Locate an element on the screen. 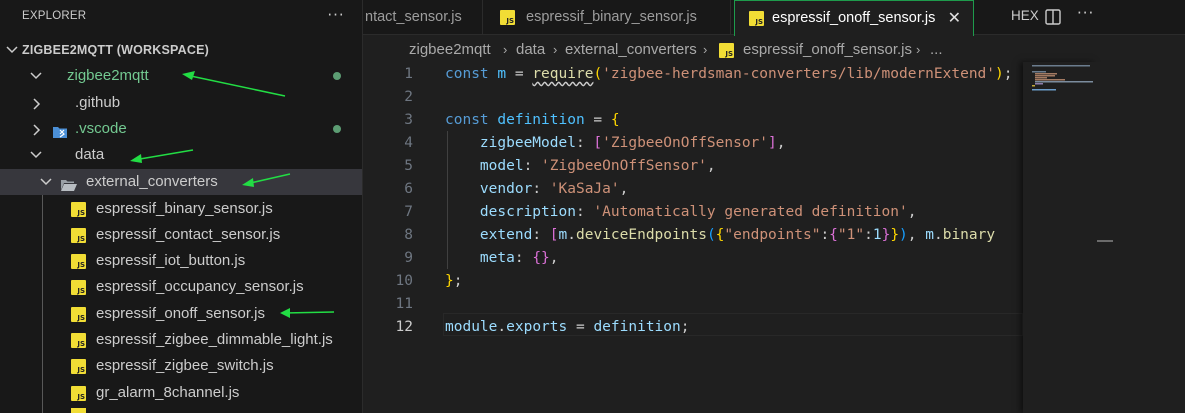 The width and height of the screenshot is (1185, 413). tree-file: JS gr_alarm_8channel.js is located at coordinates (181, 393).